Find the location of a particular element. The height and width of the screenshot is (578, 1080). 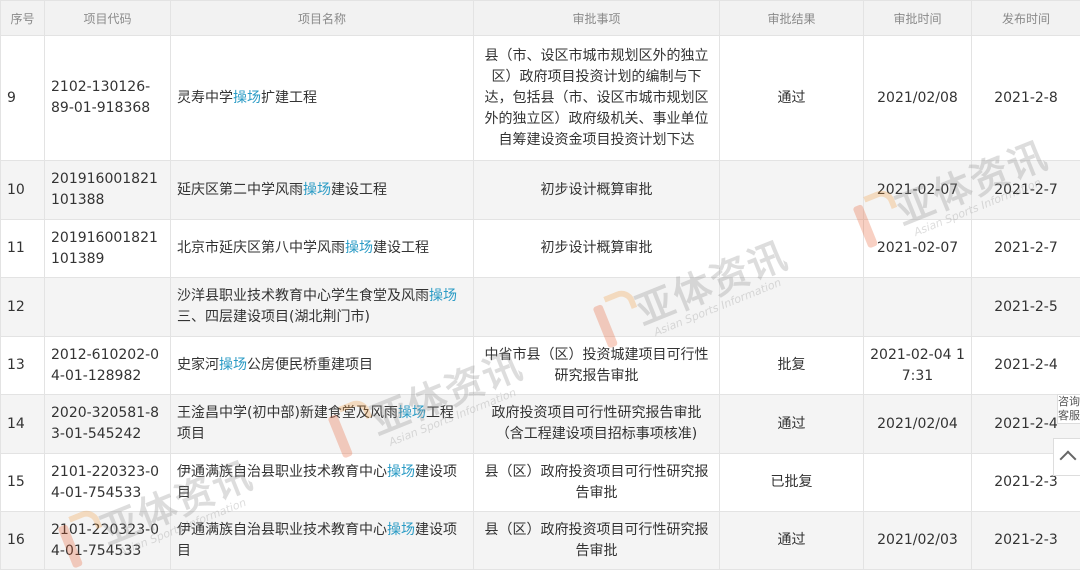

name-text: 公房便民桥重建项目 is located at coordinates (310, 365).